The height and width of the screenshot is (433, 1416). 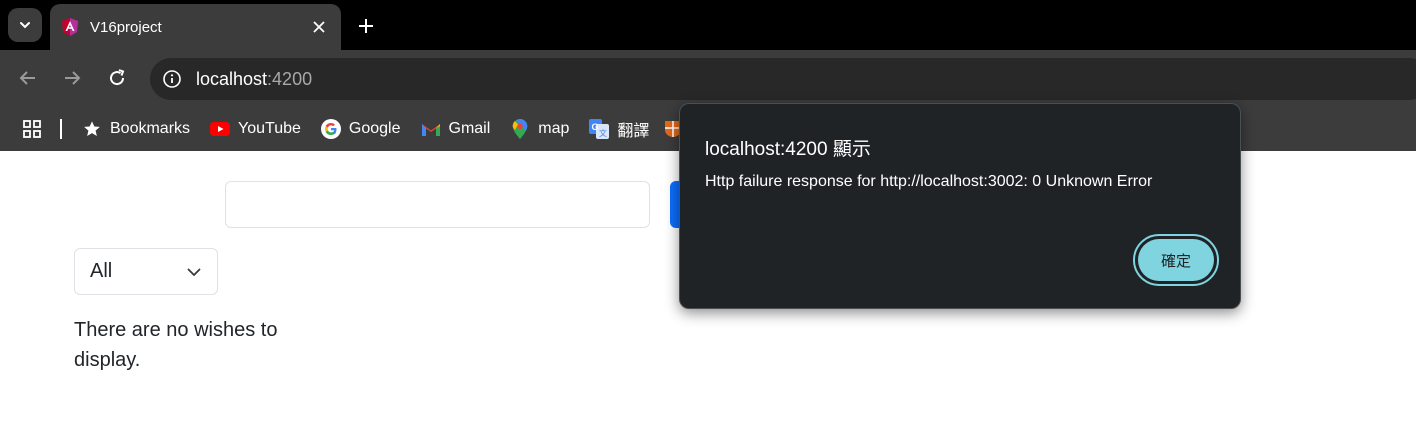 I want to click on bookmark-youtube: YouTube, so click(x=255, y=129).